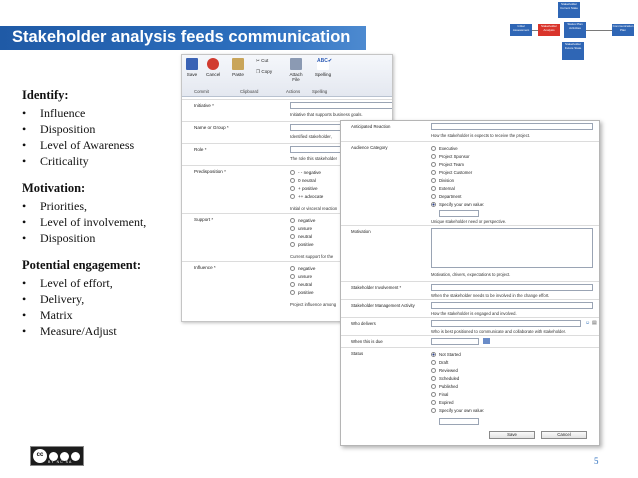  I want to click on radio-option: Scheduled, so click(457, 378).